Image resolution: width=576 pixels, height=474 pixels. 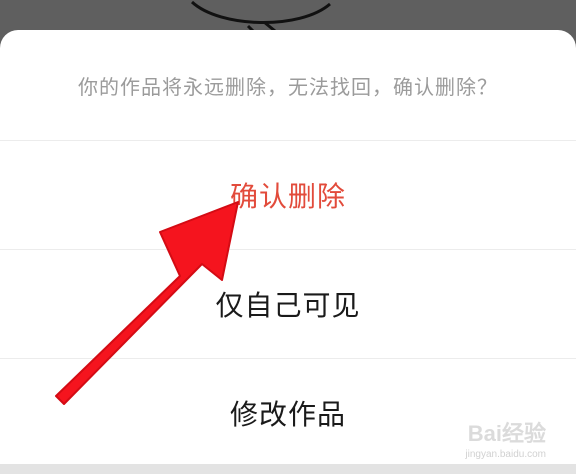 What do you see at coordinates (288, 86) in the screenshot?
I see `delete-warning-text: 你的作品将永远删除，无法找回，确认删除？` at bounding box center [288, 86].